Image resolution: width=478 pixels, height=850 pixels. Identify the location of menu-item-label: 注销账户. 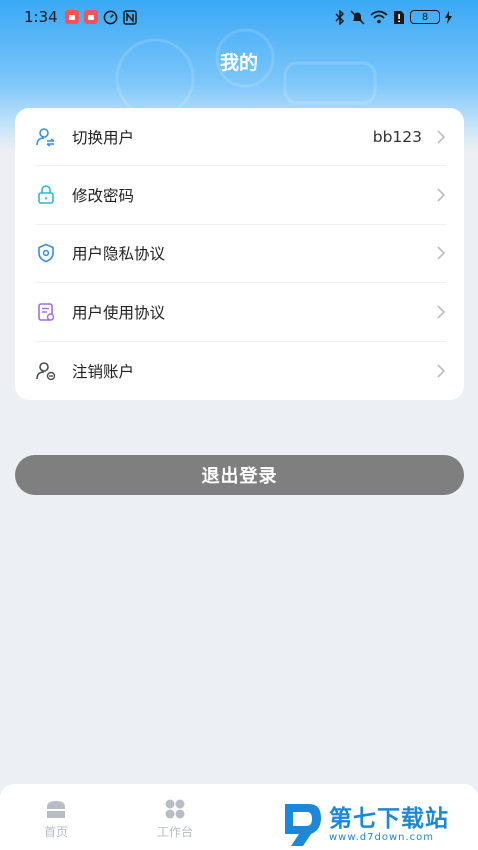
(103, 371).